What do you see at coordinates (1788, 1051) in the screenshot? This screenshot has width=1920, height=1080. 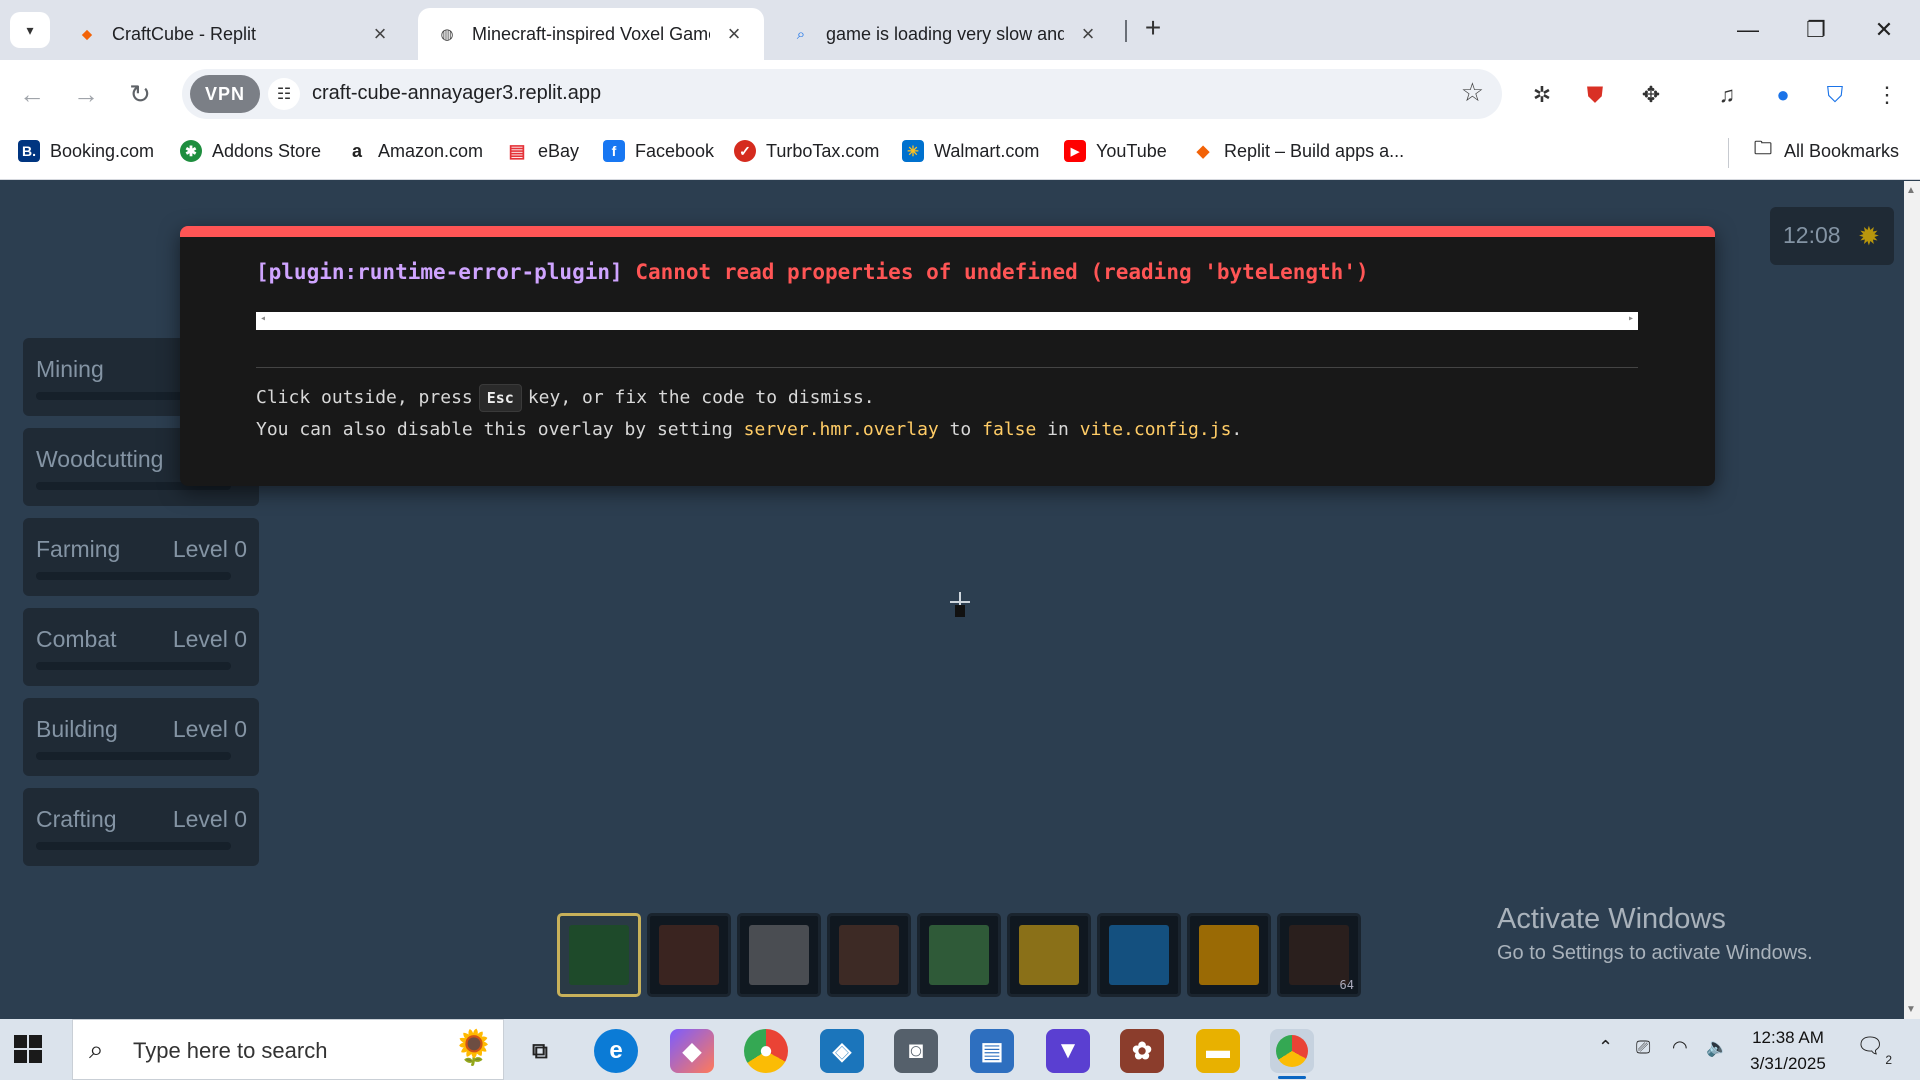 I see `system-clock: 12:38 AM 3/31/2025` at bounding box center [1788, 1051].